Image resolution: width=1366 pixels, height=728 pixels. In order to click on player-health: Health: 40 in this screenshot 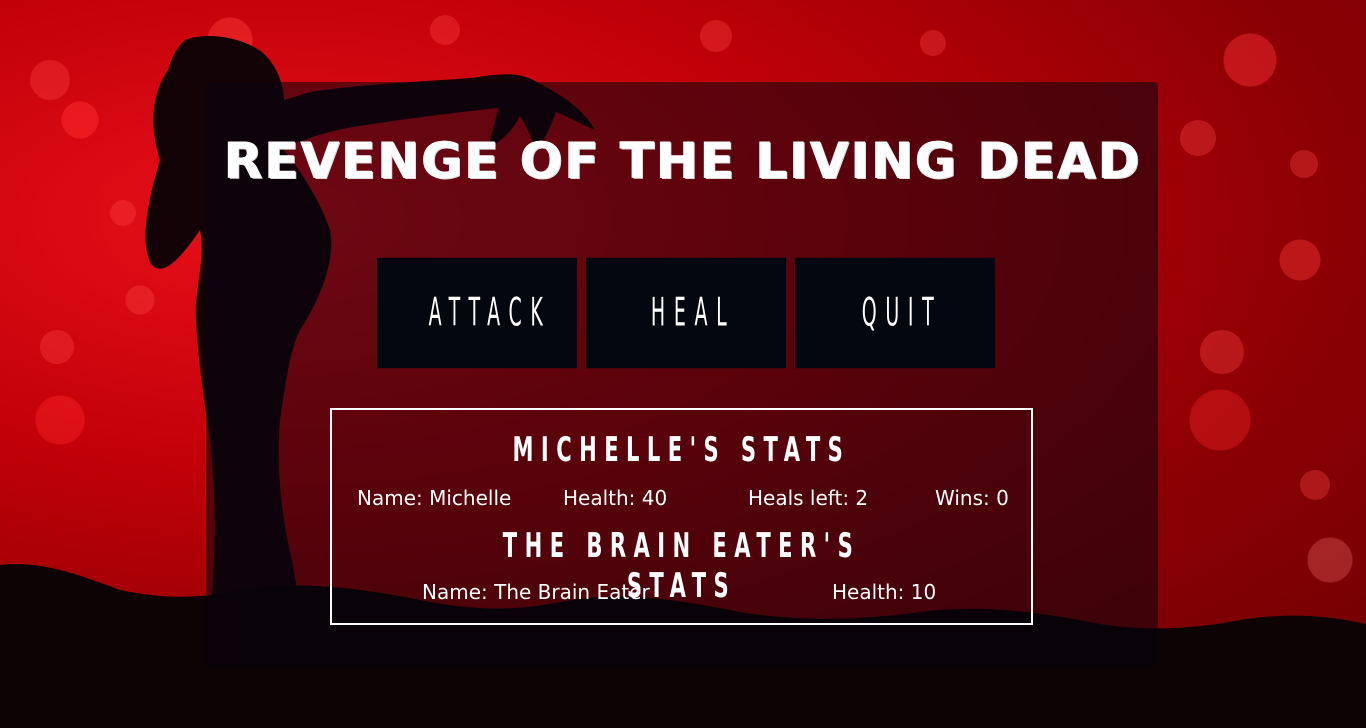, I will do `click(615, 498)`.